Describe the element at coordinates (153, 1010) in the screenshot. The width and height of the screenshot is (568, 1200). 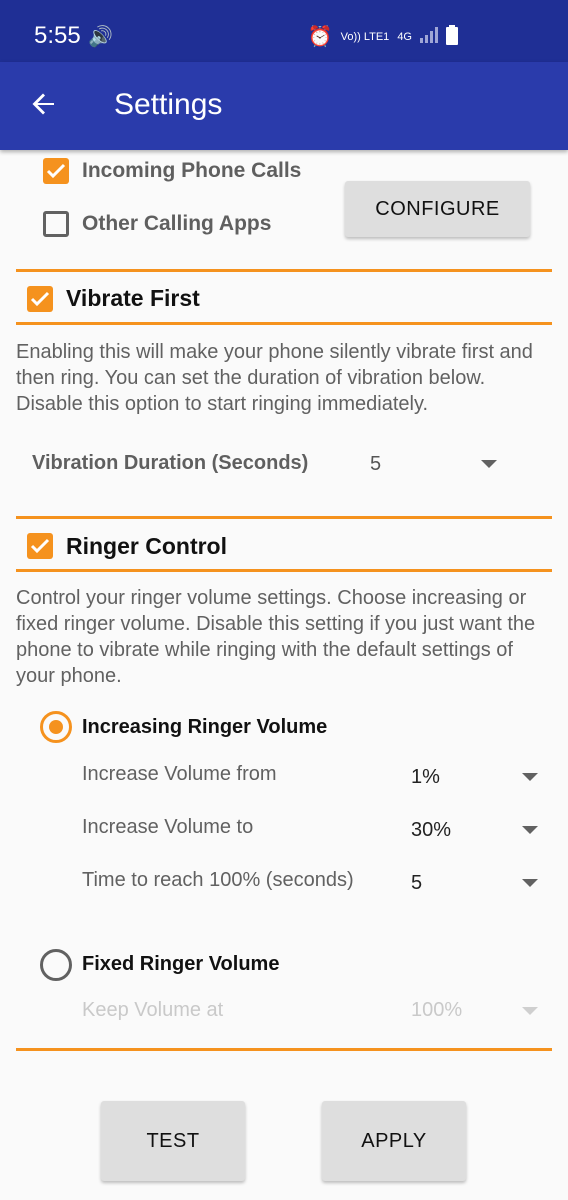
I see `keep-volume-label: Keep Volume at` at that location.